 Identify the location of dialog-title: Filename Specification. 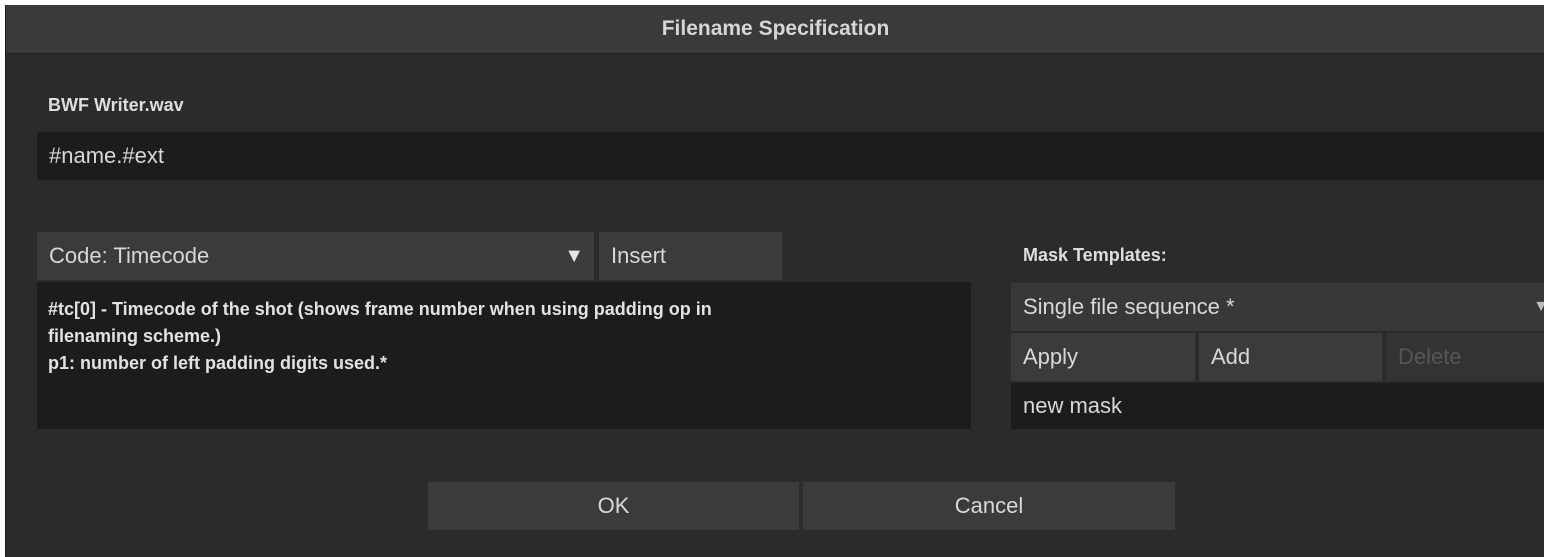
(775, 29).